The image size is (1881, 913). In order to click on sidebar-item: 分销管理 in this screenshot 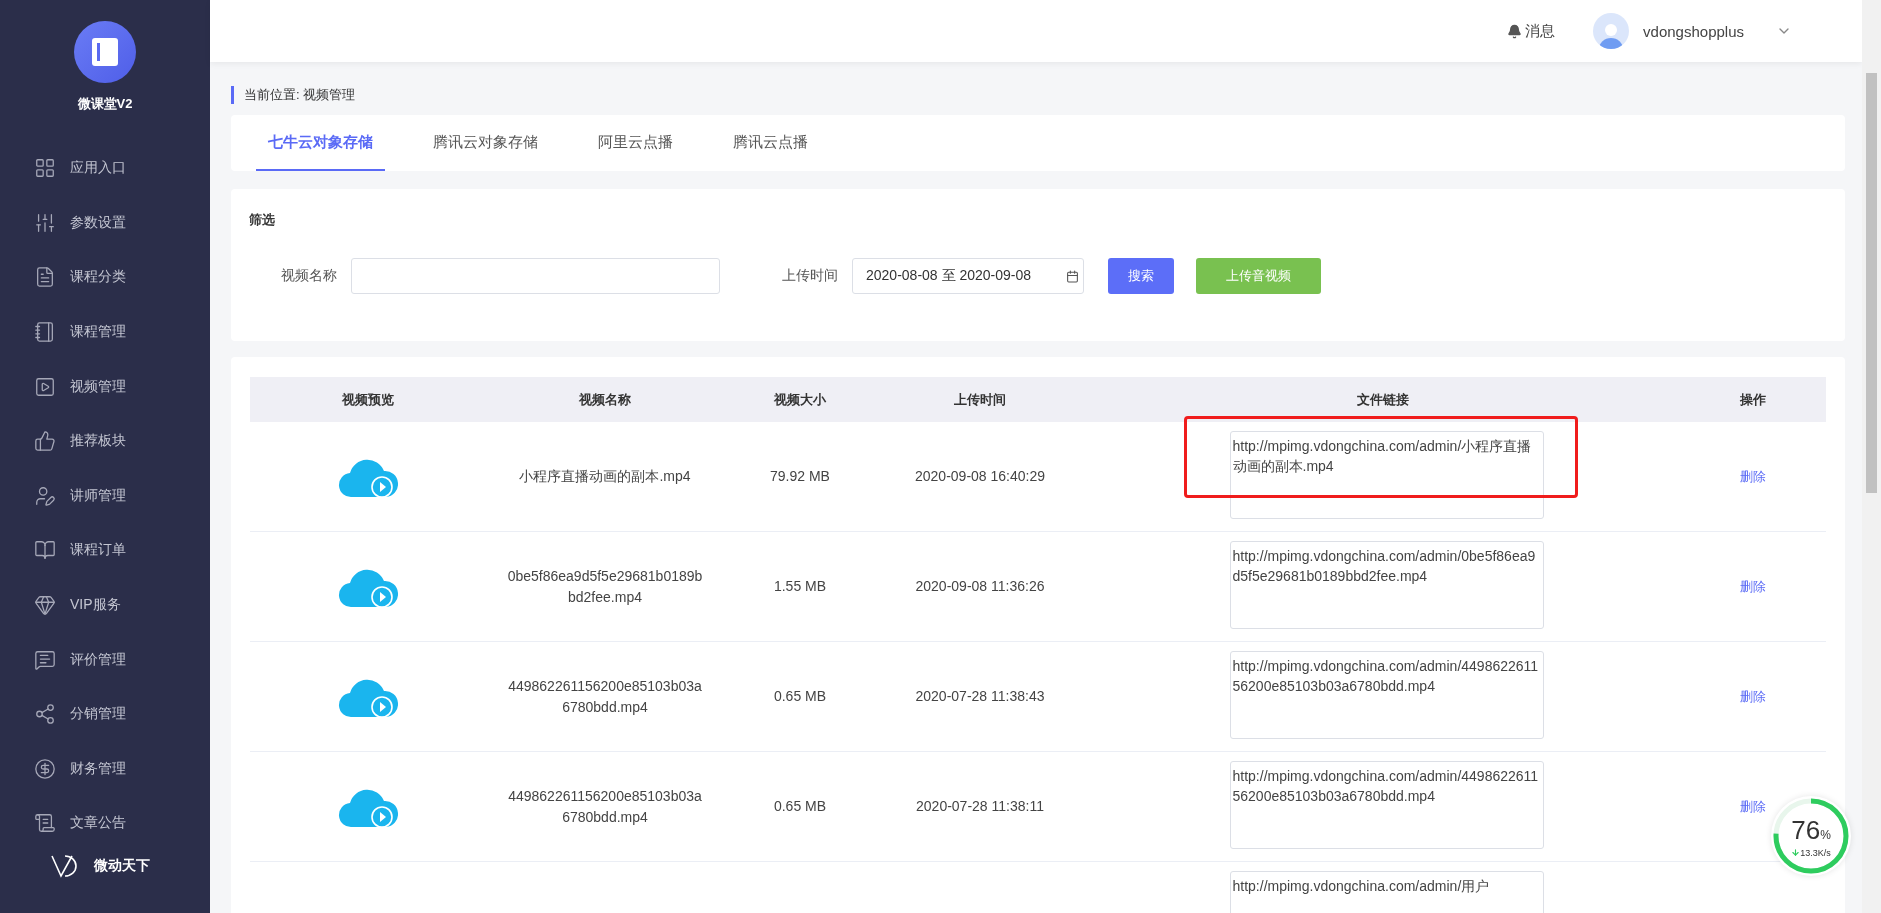, I will do `click(105, 714)`.